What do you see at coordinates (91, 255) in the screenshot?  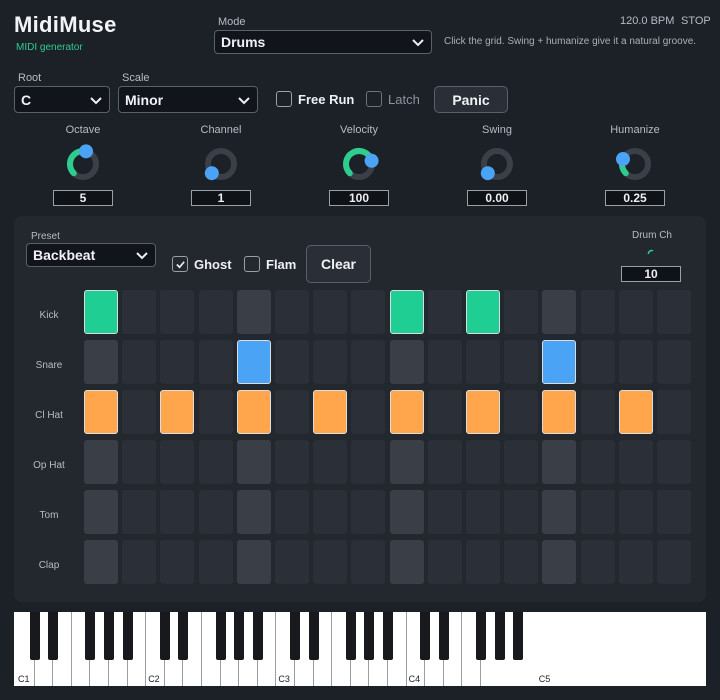 I see `preset-select: Backbeat` at bounding box center [91, 255].